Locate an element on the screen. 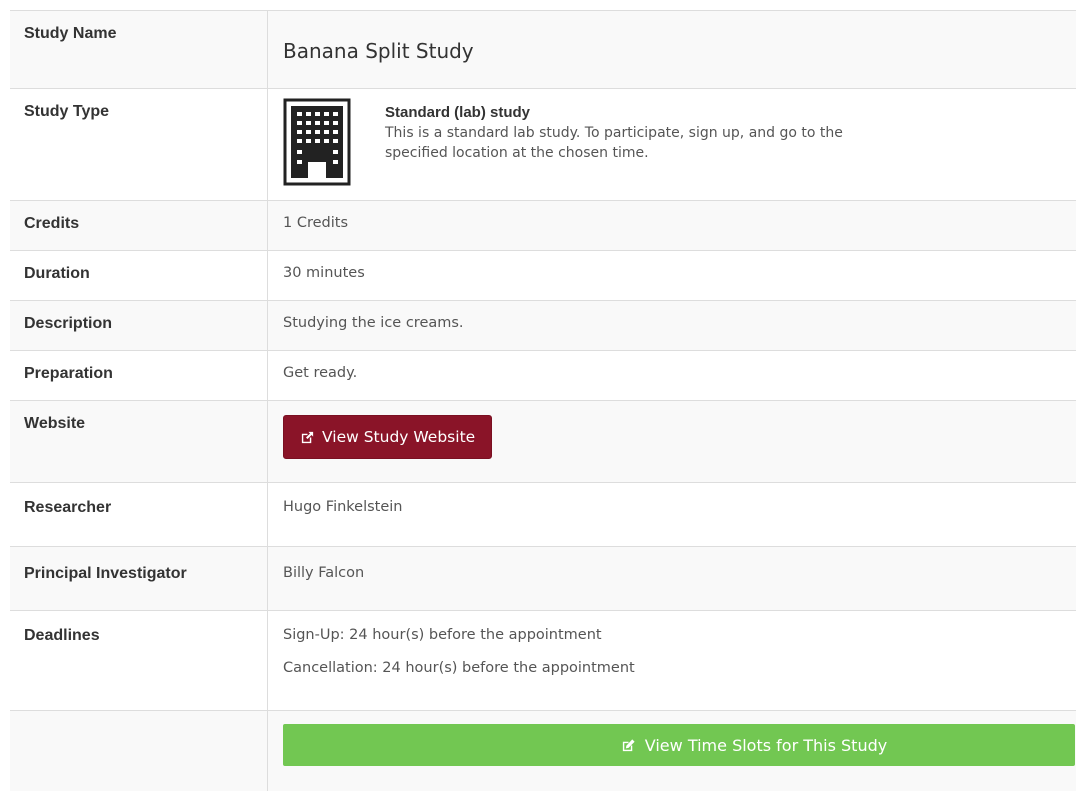 The width and height of the screenshot is (1076, 791). view-study-website-label: View Study Website is located at coordinates (399, 437).